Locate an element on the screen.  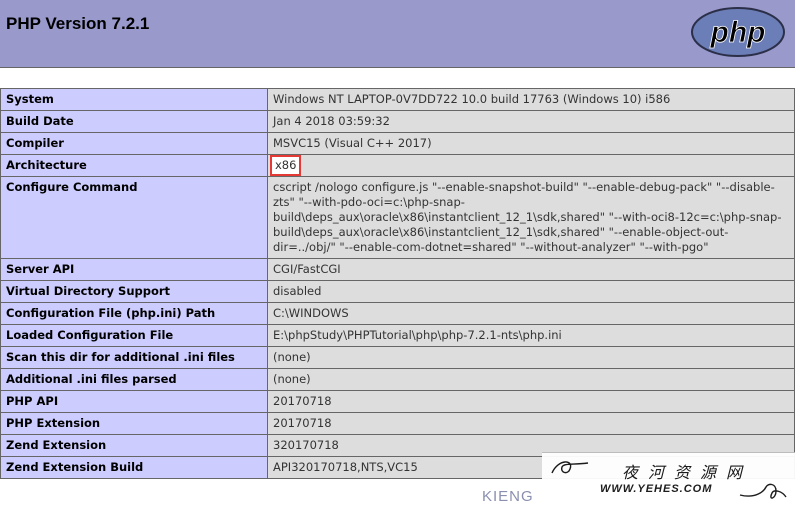
swirl-left-icon is located at coordinates (570, 467).